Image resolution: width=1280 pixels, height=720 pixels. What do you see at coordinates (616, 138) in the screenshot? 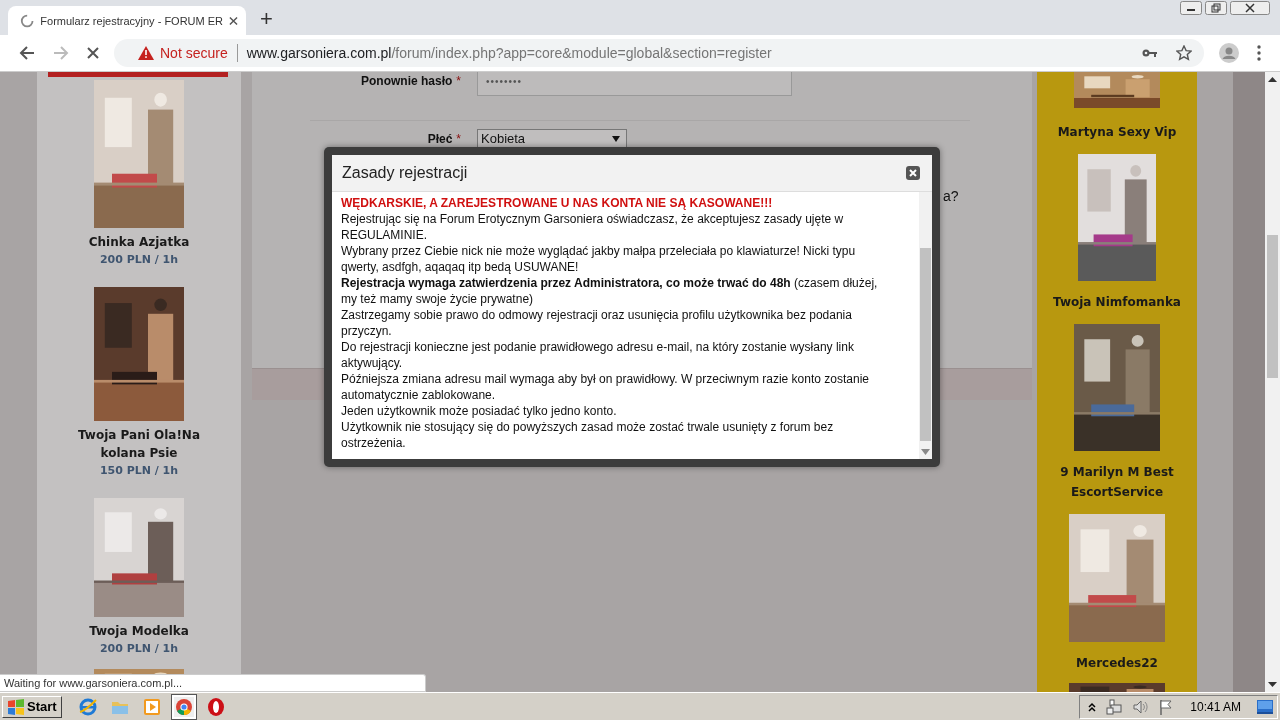
I see `dropdown-arrow-icon` at bounding box center [616, 138].